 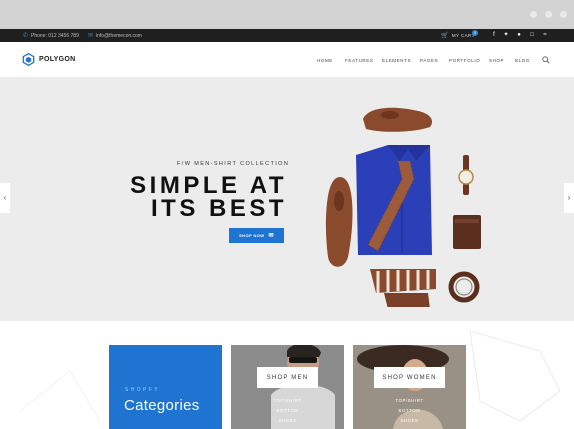 What do you see at coordinates (55, 35) in the screenshot?
I see `phone-text: Phone: 012 3456 789` at bounding box center [55, 35].